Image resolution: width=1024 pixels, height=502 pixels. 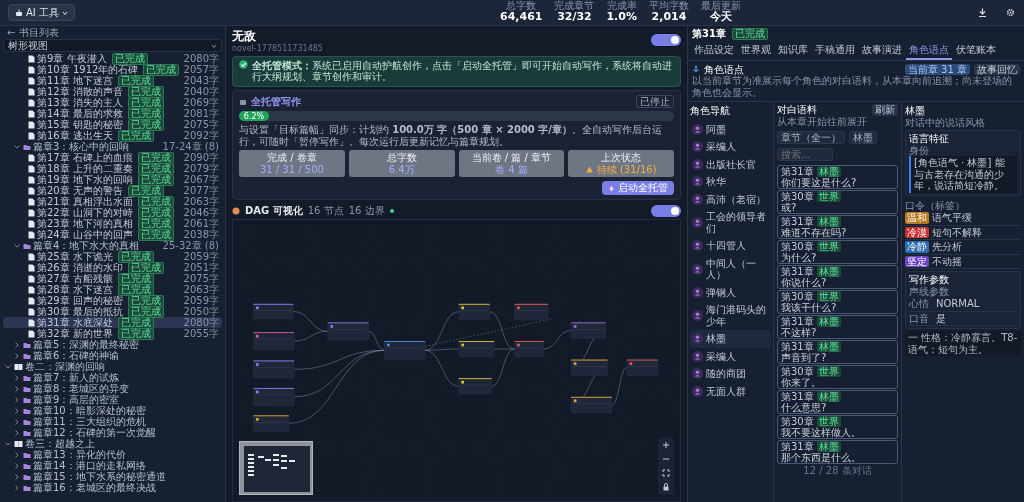 I want to click on speaker-select: 林墨, so click(x=863, y=137).